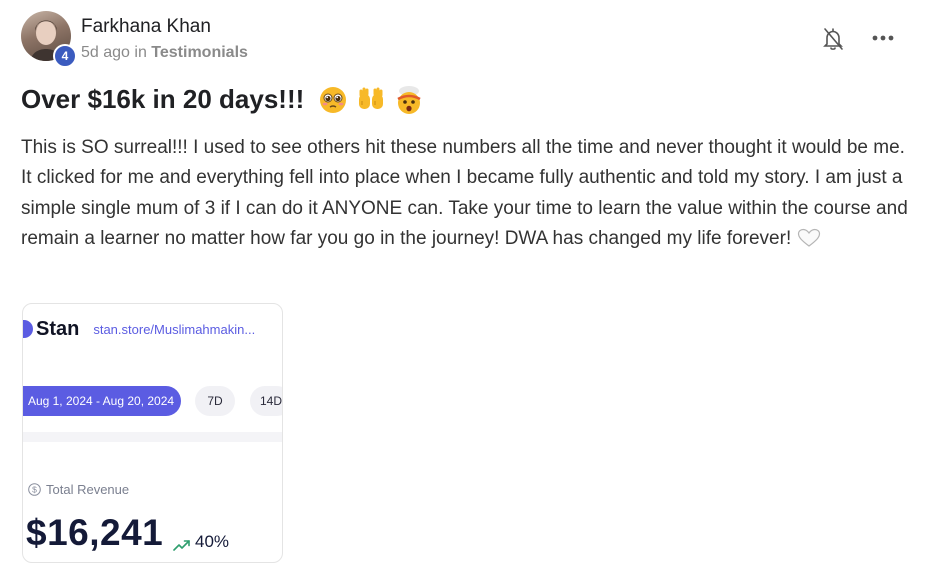 The image size is (925, 570). Describe the element at coordinates (409, 100) in the screenshot. I see `exploding-head-emoji` at that location.